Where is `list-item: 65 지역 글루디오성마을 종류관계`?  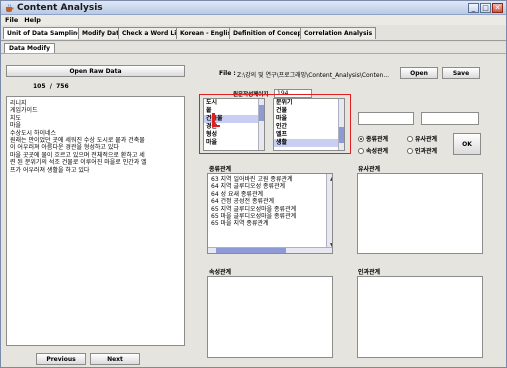
list-item: 65 지역 글루디오성마을 종류관계 is located at coordinates (270, 209).